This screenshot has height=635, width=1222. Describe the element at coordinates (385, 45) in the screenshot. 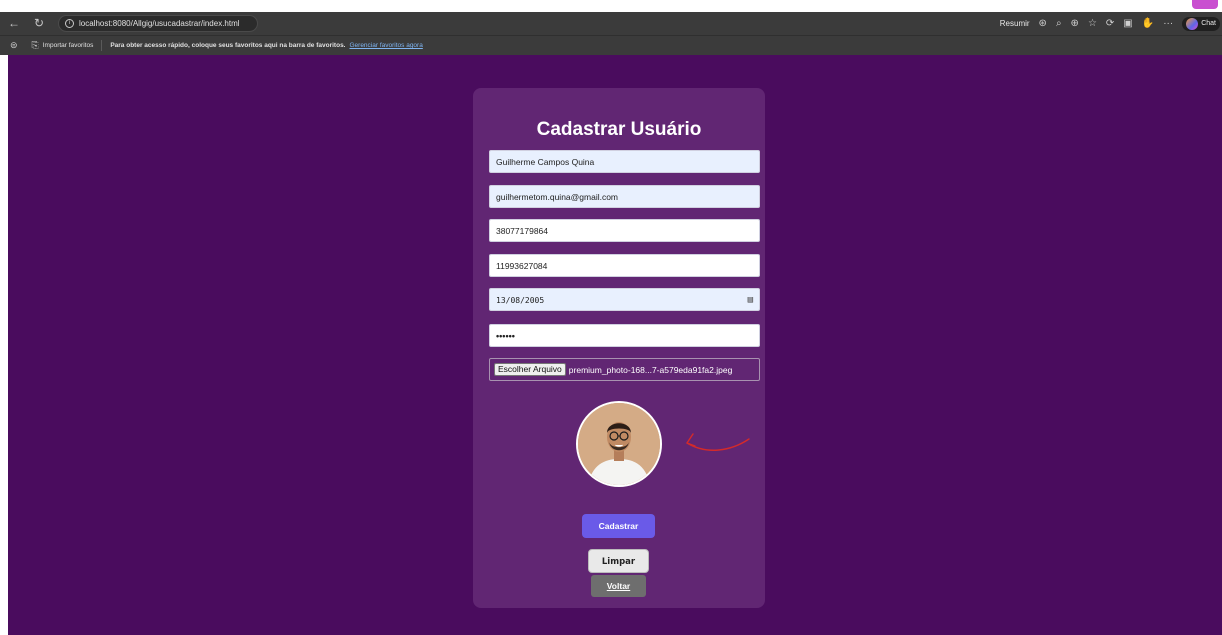

I see `manage-favorites-link: Gerenciar favoritos agora` at that location.